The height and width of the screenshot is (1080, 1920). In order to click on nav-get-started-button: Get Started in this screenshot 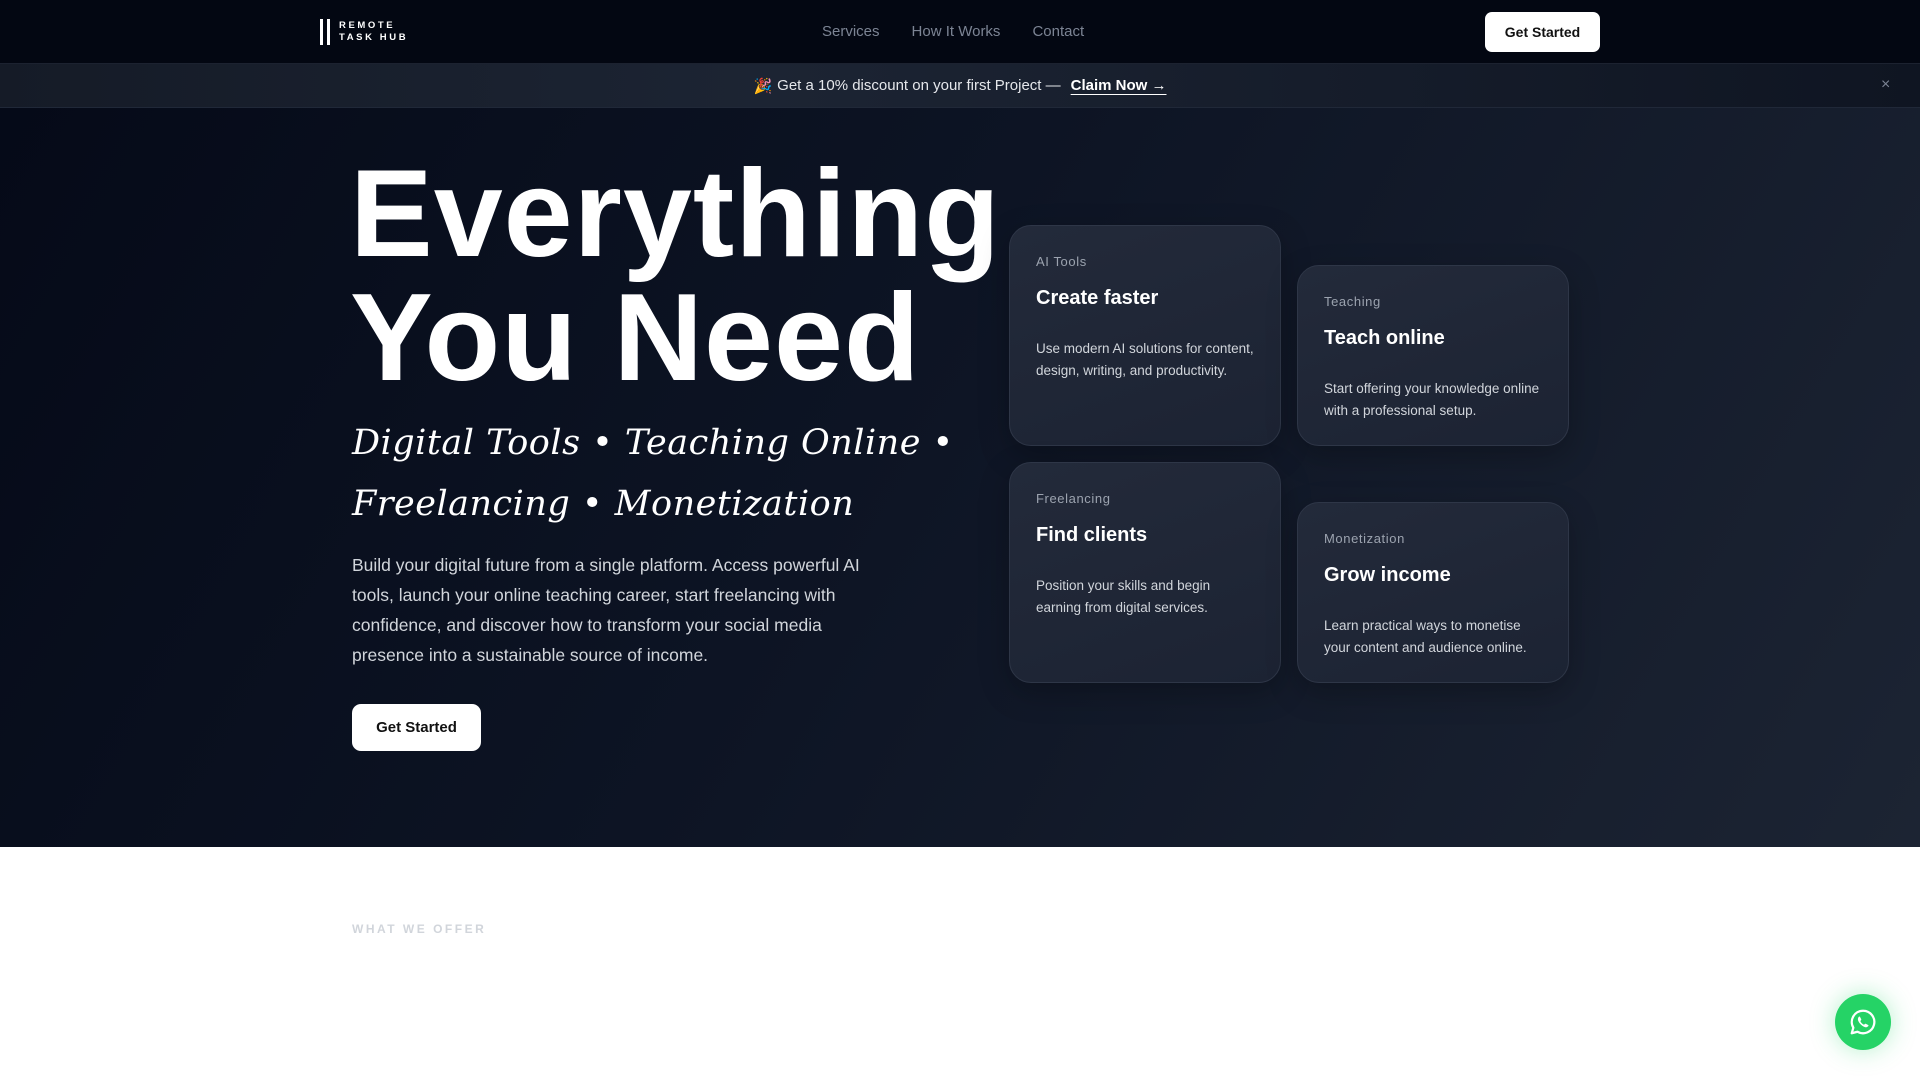, I will do `click(1542, 32)`.